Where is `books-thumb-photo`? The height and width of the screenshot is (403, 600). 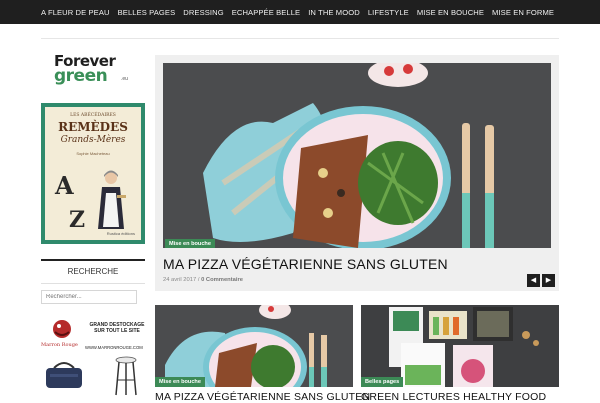 books-thumb-photo is located at coordinates (460, 346).